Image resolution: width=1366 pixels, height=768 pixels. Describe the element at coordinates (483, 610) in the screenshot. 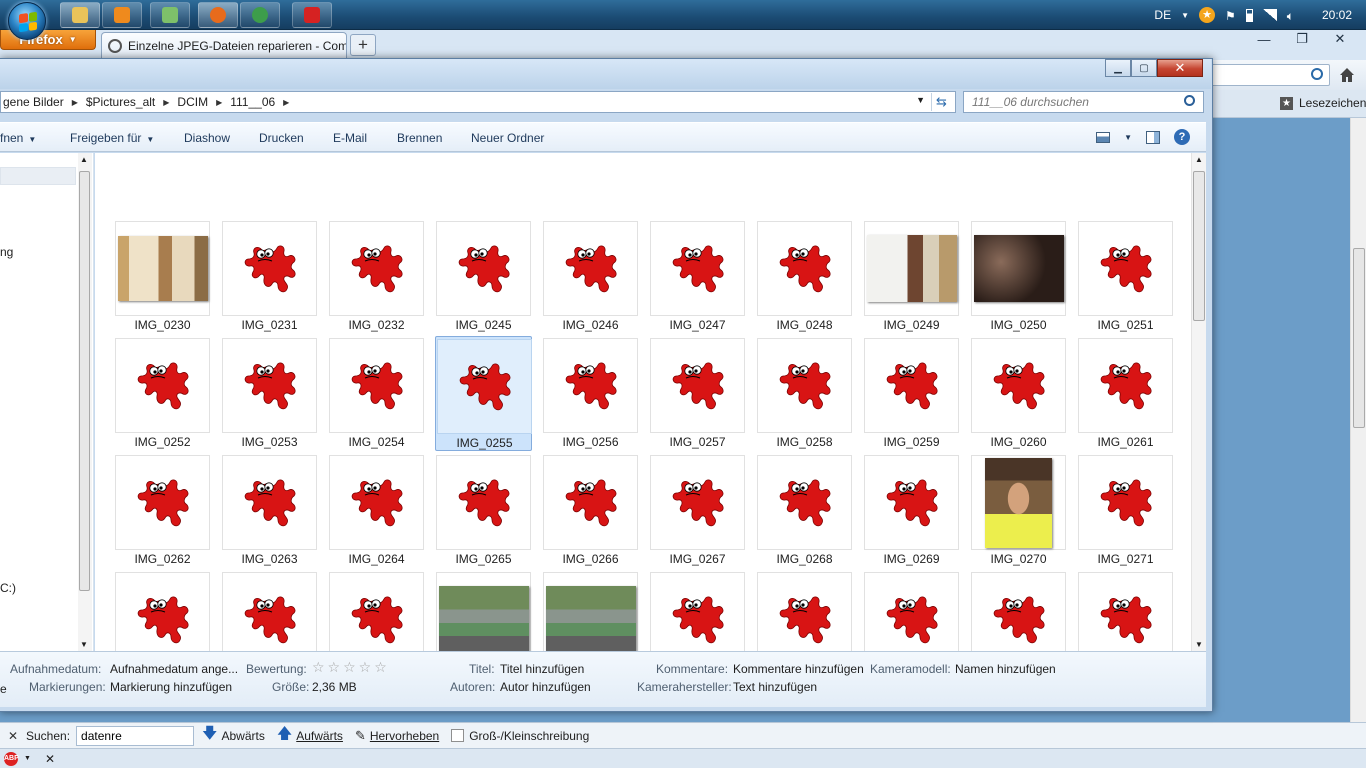

I see `file-tile: IMG_0275` at that location.